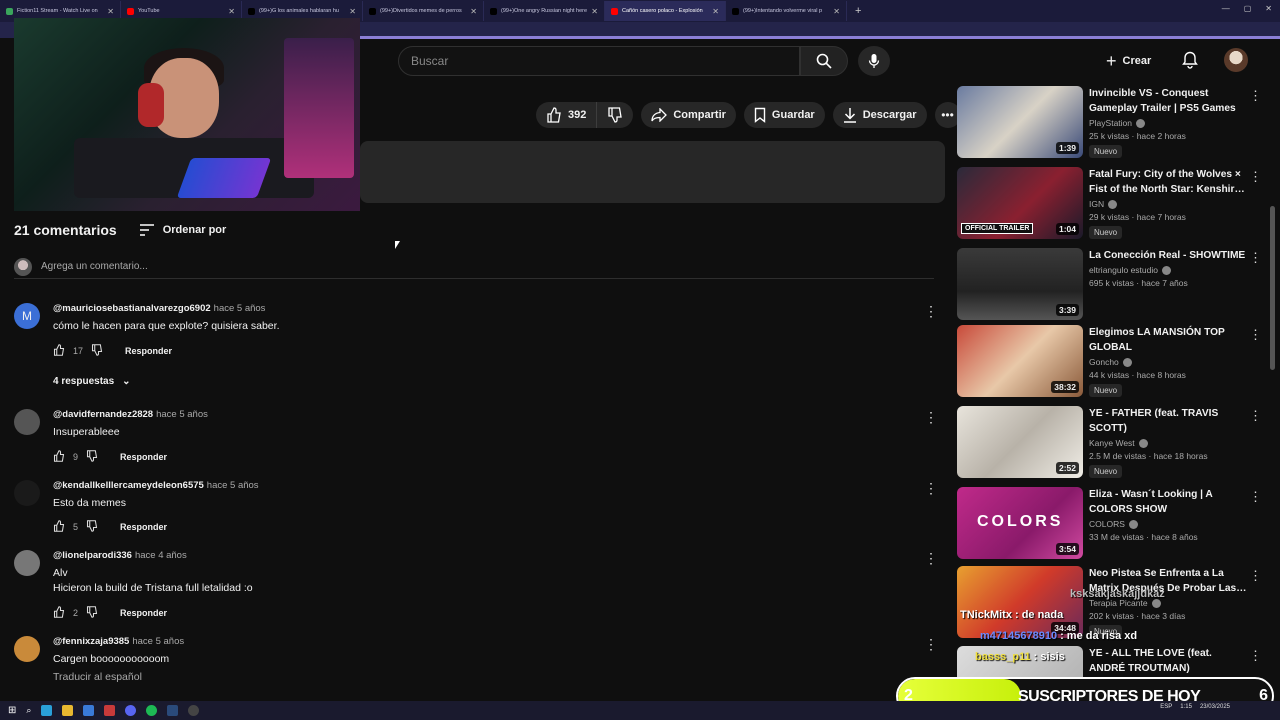  I want to click on author-handle: @fennixzaja9385, so click(91, 641).